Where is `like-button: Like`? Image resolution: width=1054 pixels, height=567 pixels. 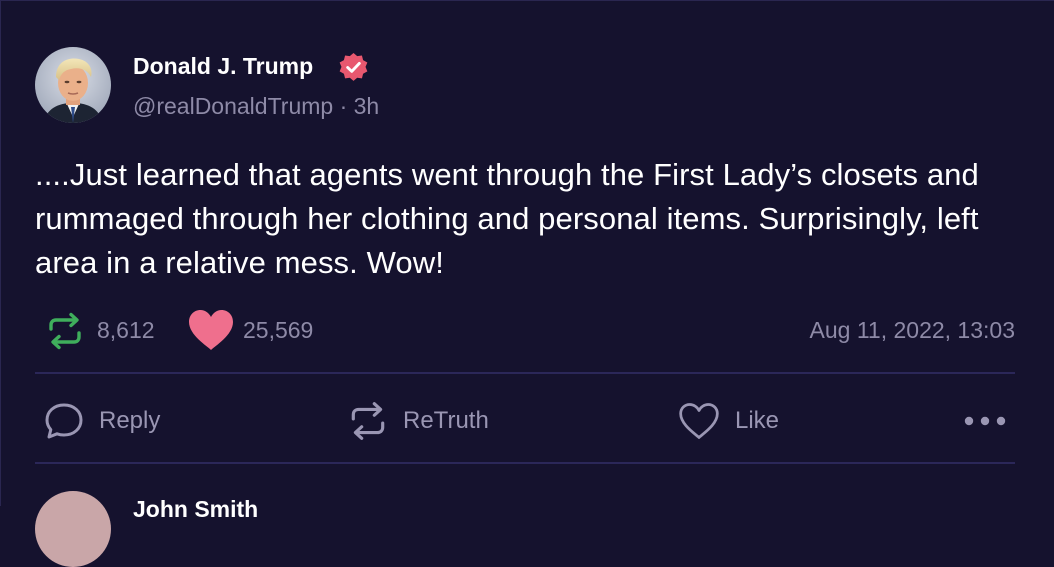 like-button: Like is located at coordinates (728, 421).